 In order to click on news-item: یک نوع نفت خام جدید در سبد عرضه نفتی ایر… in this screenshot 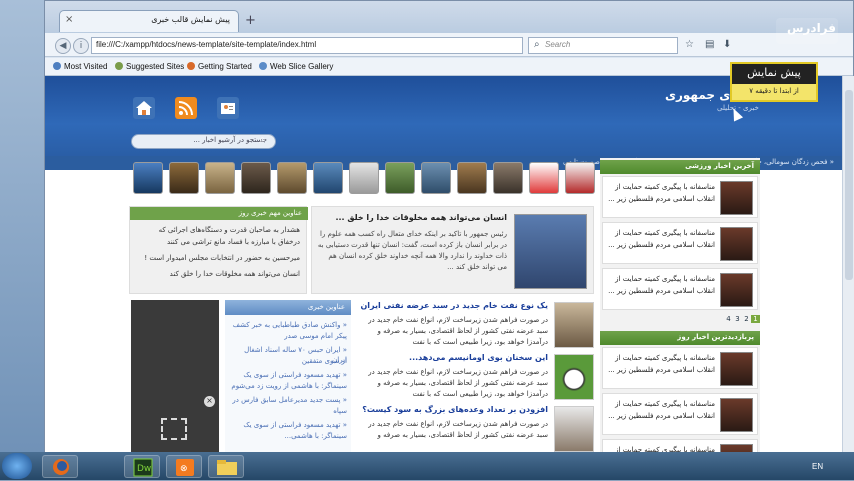, I will do `click(475, 325)`.